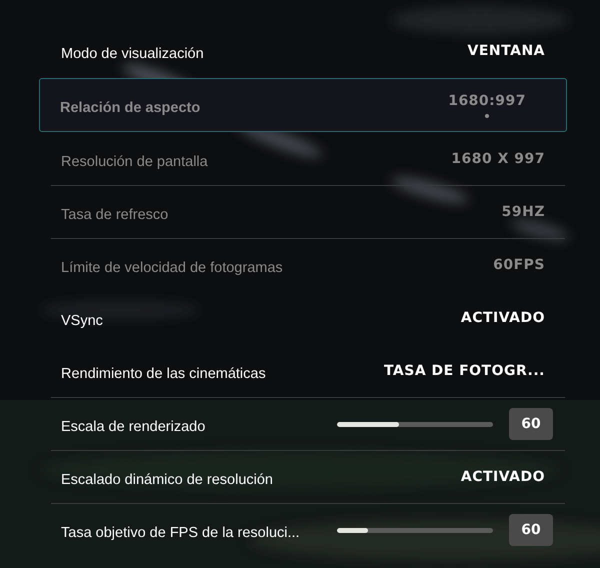 This screenshot has width=600, height=568. What do you see at coordinates (167, 480) in the screenshot?
I see `setting-label: Escalado dinámico de resolución` at bounding box center [167, 480].